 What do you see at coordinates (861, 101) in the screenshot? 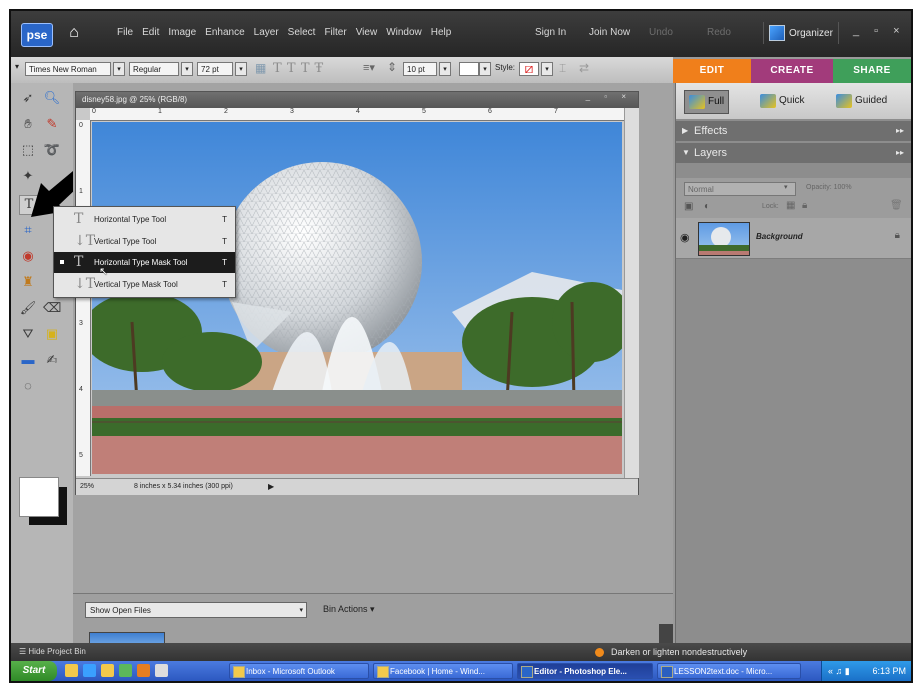
I see `view-guided-button: Guided` at bounding box center [861, 101].